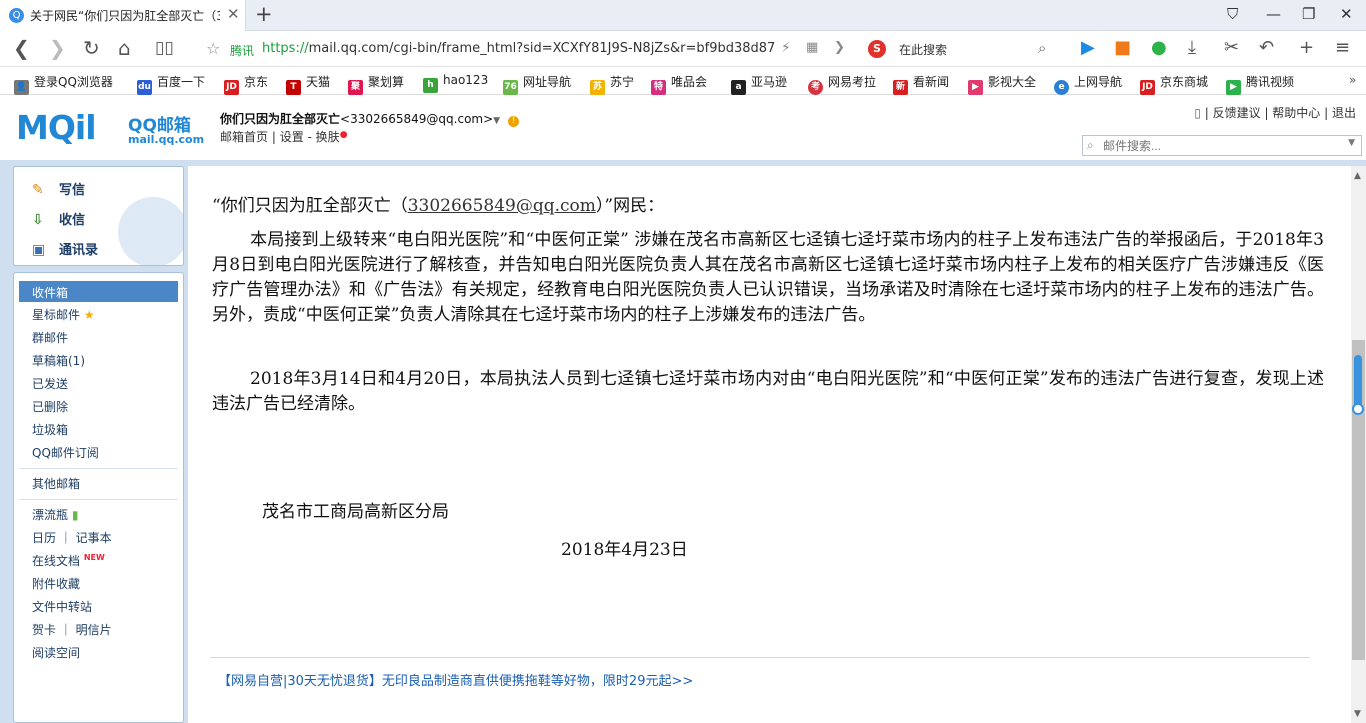  I want to click on bookmark-item: 特唯品会, so click(679, 84).